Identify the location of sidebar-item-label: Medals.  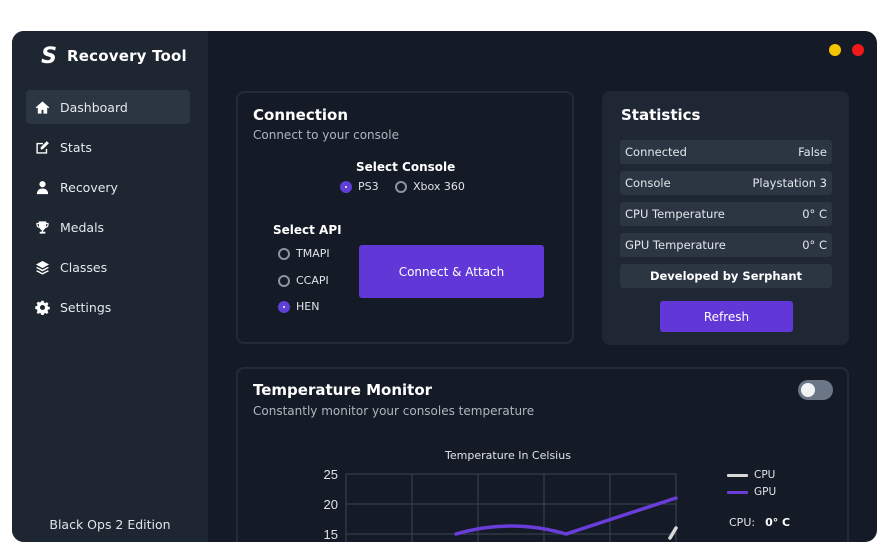
(82, 227).